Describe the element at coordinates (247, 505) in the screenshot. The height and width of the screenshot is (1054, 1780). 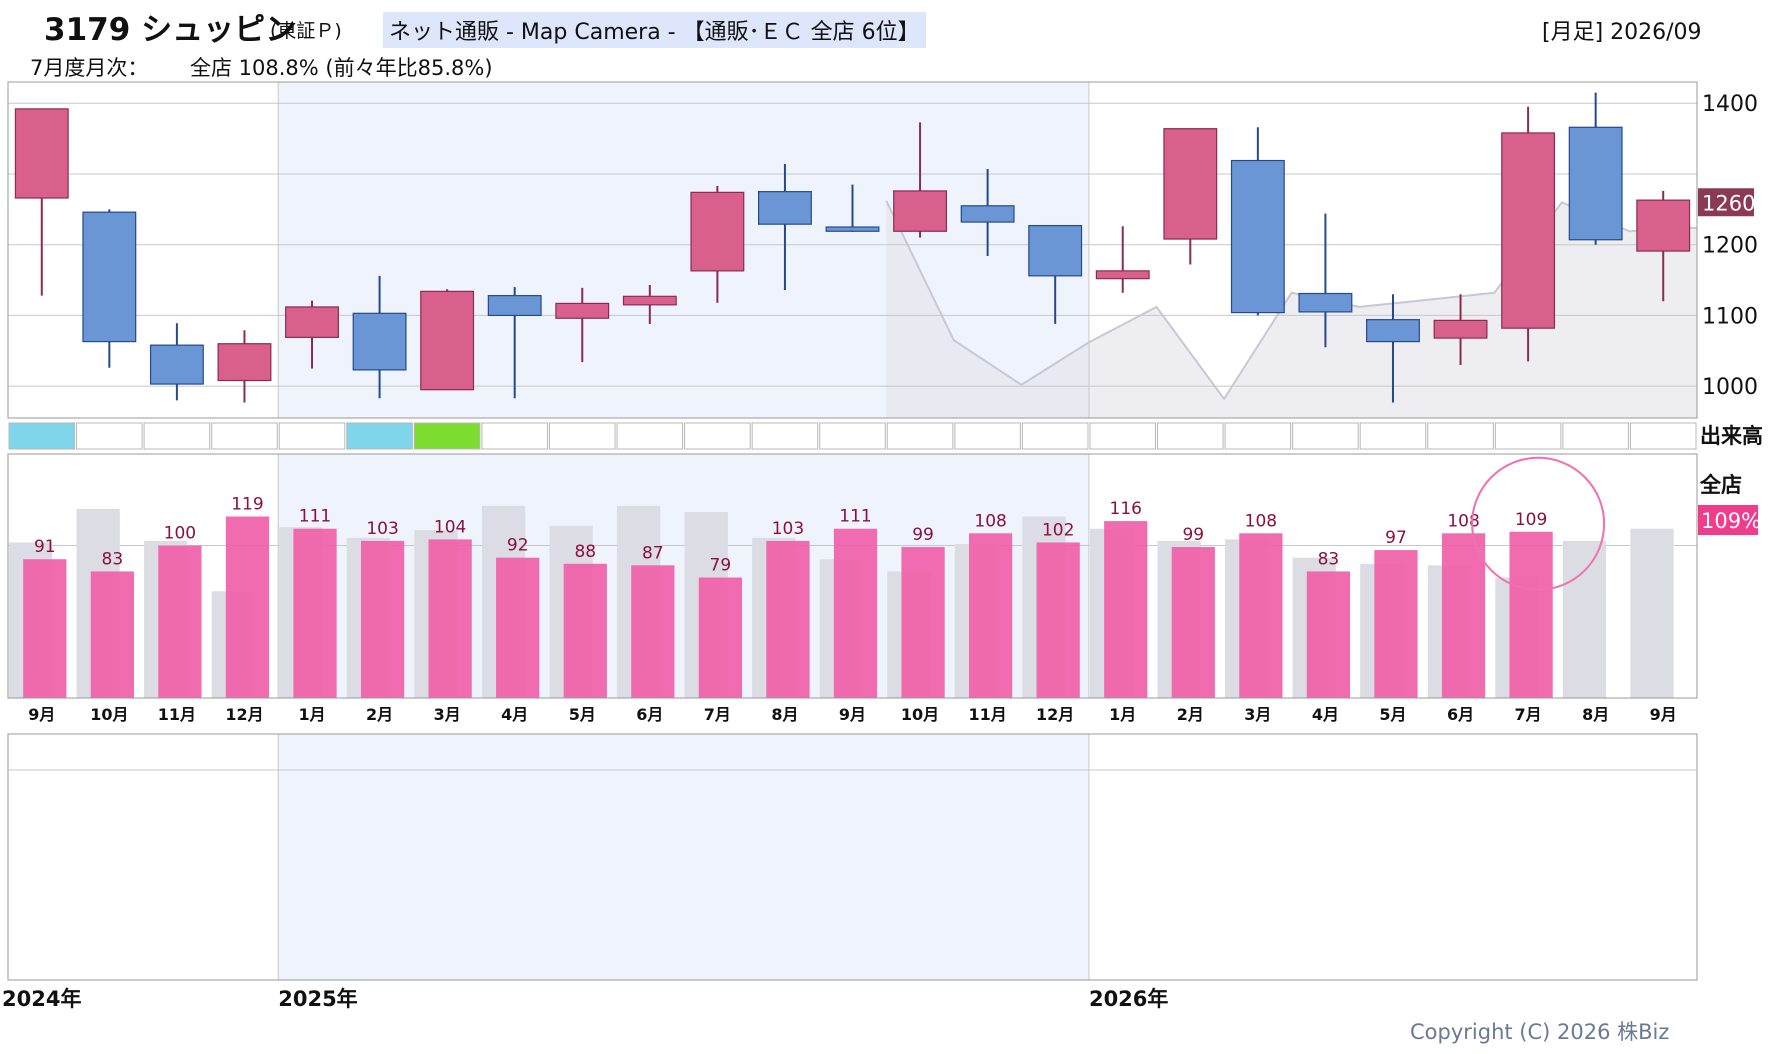
I see `sales-bar-label: 119` at that location.